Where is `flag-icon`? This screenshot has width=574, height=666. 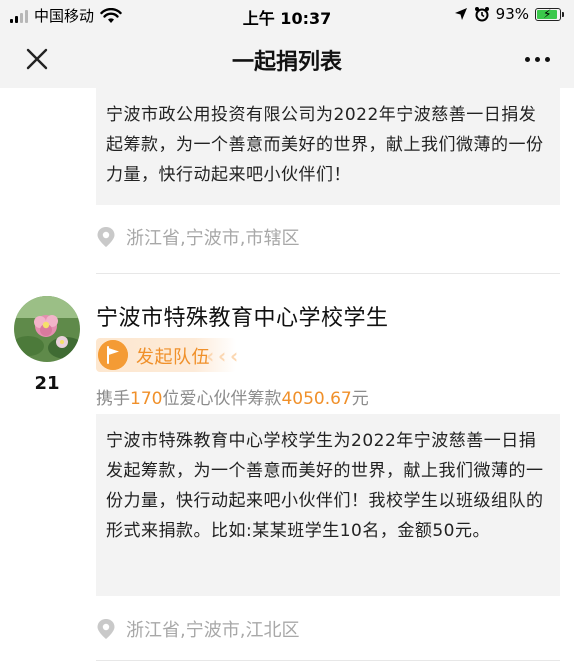
flag-icon is located at coordinates (113, 355).